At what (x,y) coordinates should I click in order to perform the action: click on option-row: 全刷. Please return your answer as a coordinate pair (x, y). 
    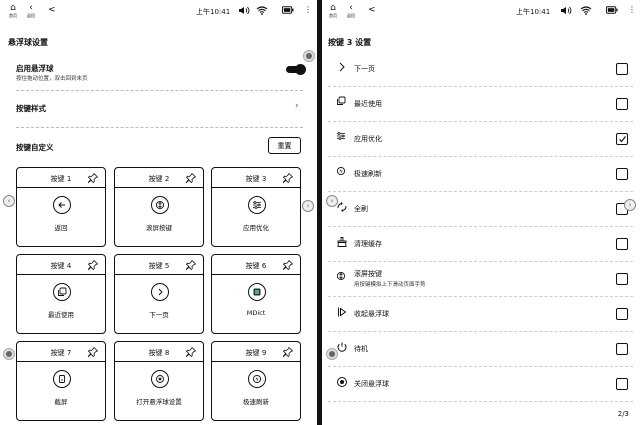
    Looking at the image, I should click on (480, 209).